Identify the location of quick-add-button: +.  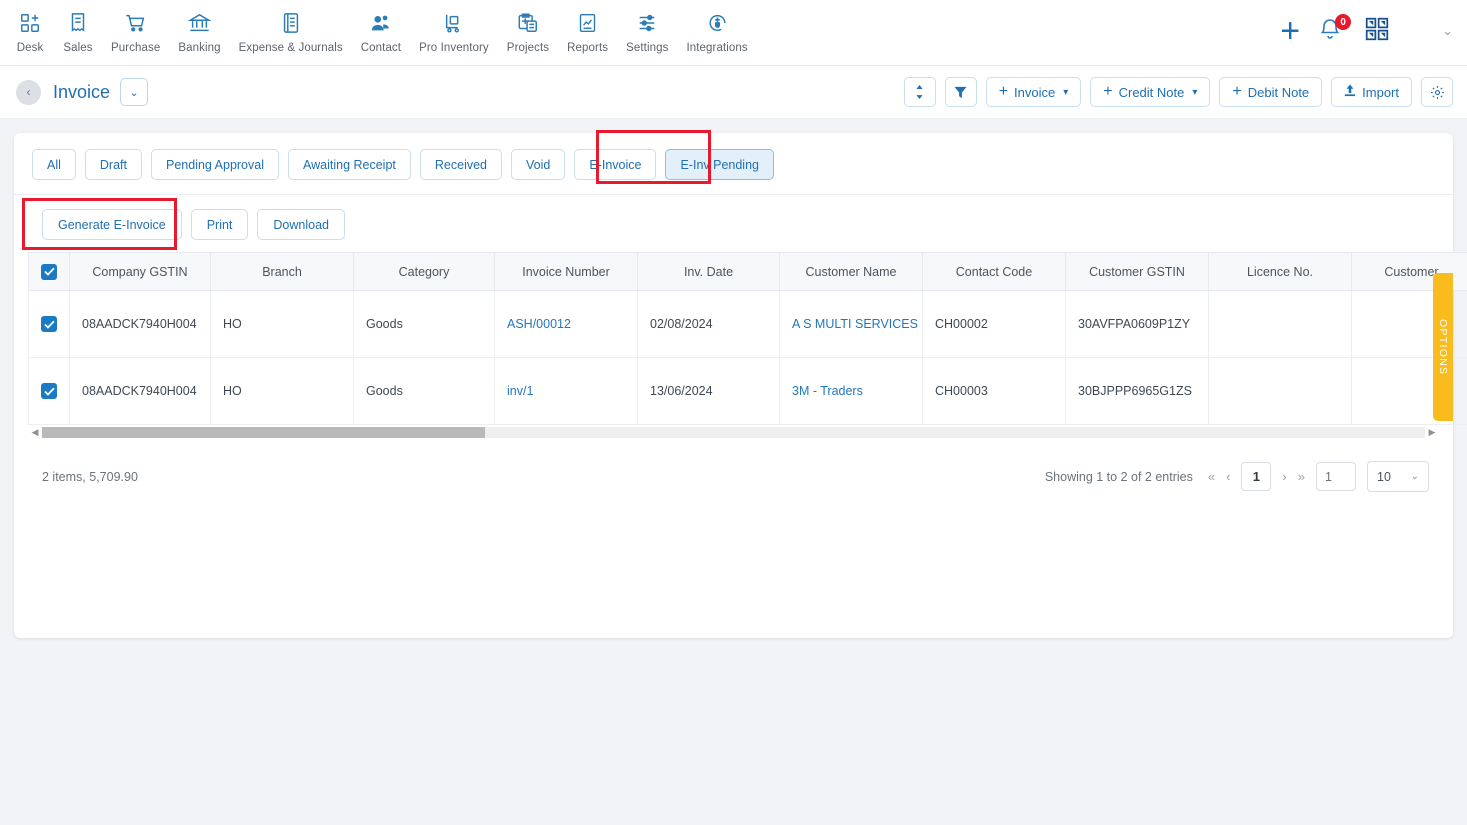
(1290, 31).